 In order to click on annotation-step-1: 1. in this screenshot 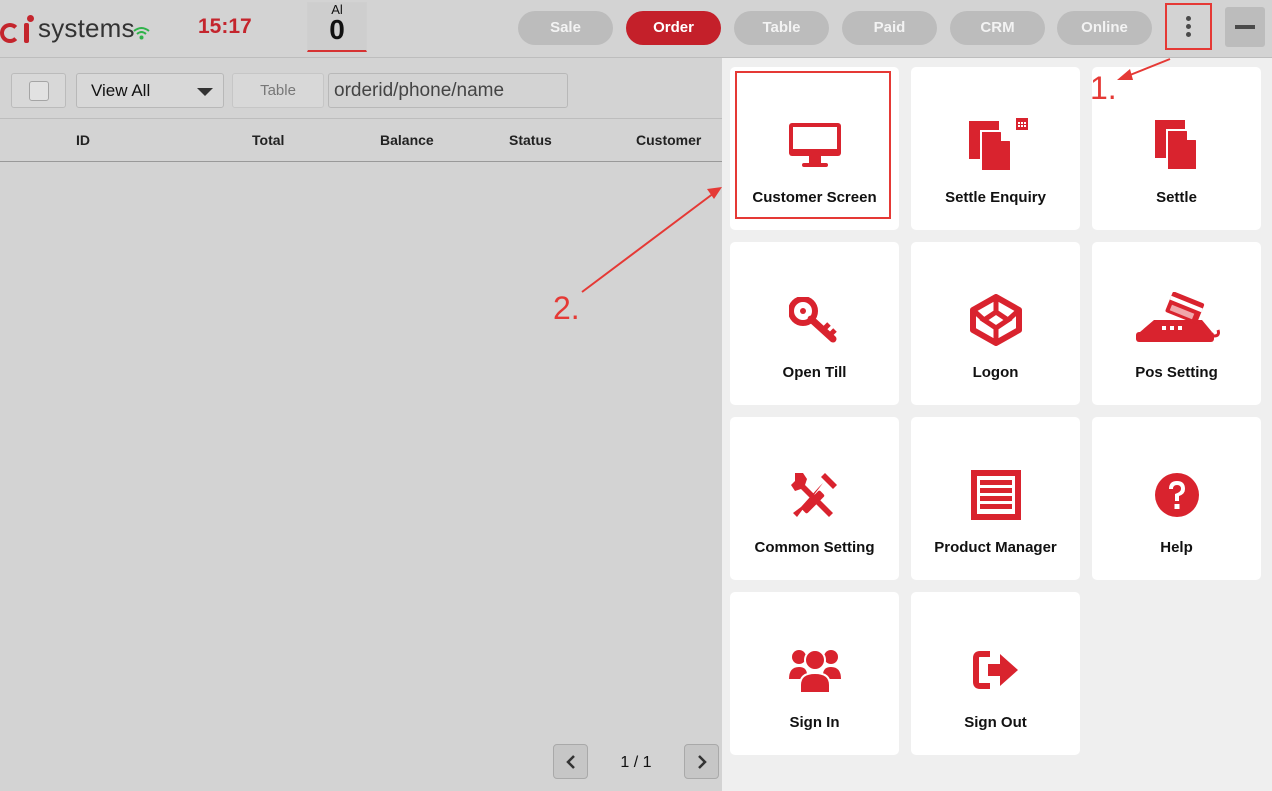, I will do `click(1103, 88)`.